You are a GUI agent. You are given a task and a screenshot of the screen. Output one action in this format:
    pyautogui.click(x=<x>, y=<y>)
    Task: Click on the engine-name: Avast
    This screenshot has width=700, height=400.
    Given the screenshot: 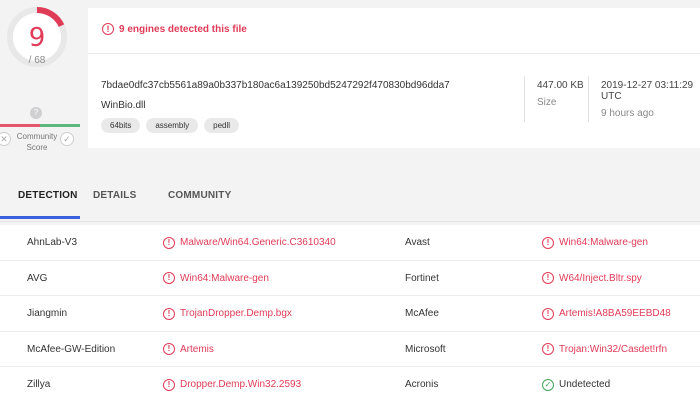 What is the action you would take?
    pyautogui.click(x=417, y=242)
    